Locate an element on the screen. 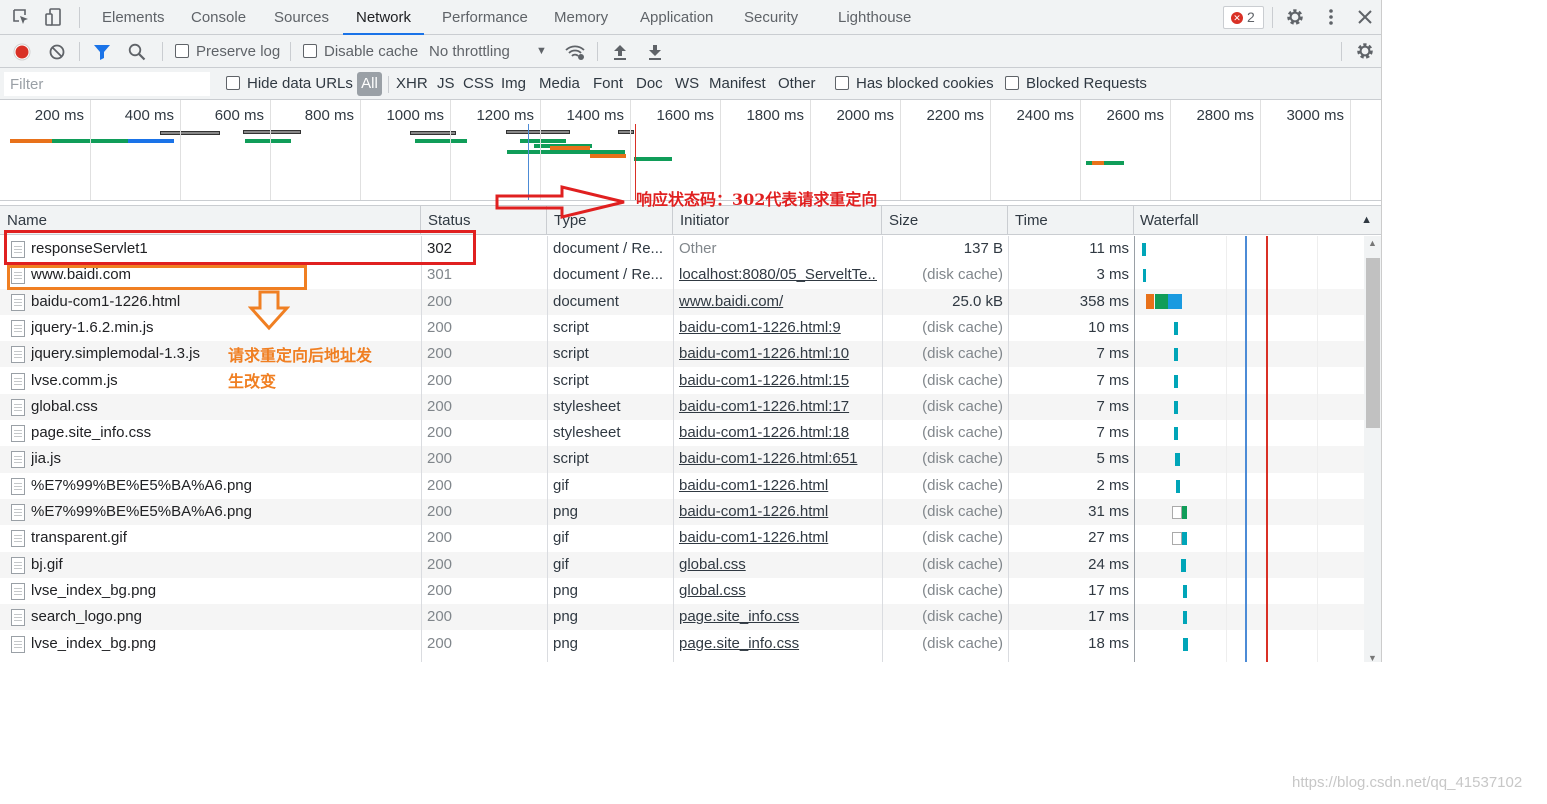  table-row: bj.gif 200 gif global.css (disk cache) 24 ms is located at coordinates (682, 564).